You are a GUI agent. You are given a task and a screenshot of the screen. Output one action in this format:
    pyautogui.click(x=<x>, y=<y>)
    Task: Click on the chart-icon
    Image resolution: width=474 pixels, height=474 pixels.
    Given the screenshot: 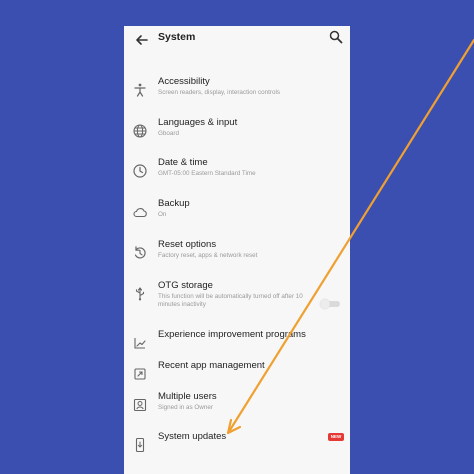 What is the action you would take?
    pyautogui.click(x=140, y=343)
    